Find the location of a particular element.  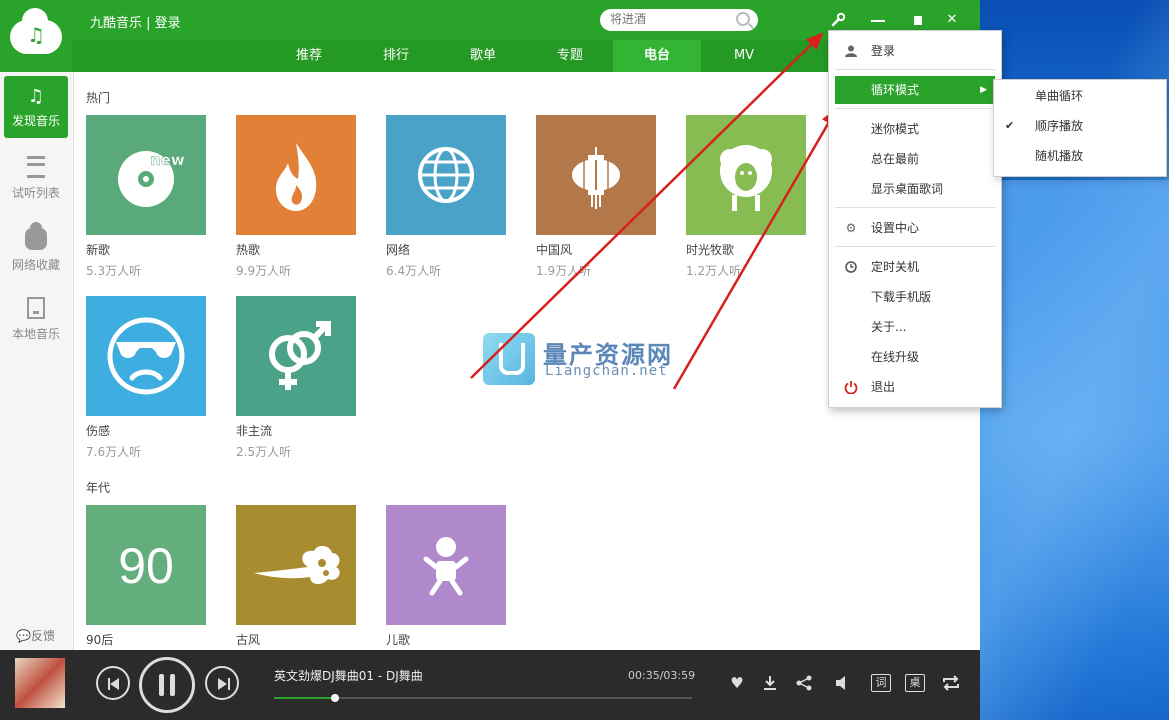

restore-icon is located at coordinates (918, 20).